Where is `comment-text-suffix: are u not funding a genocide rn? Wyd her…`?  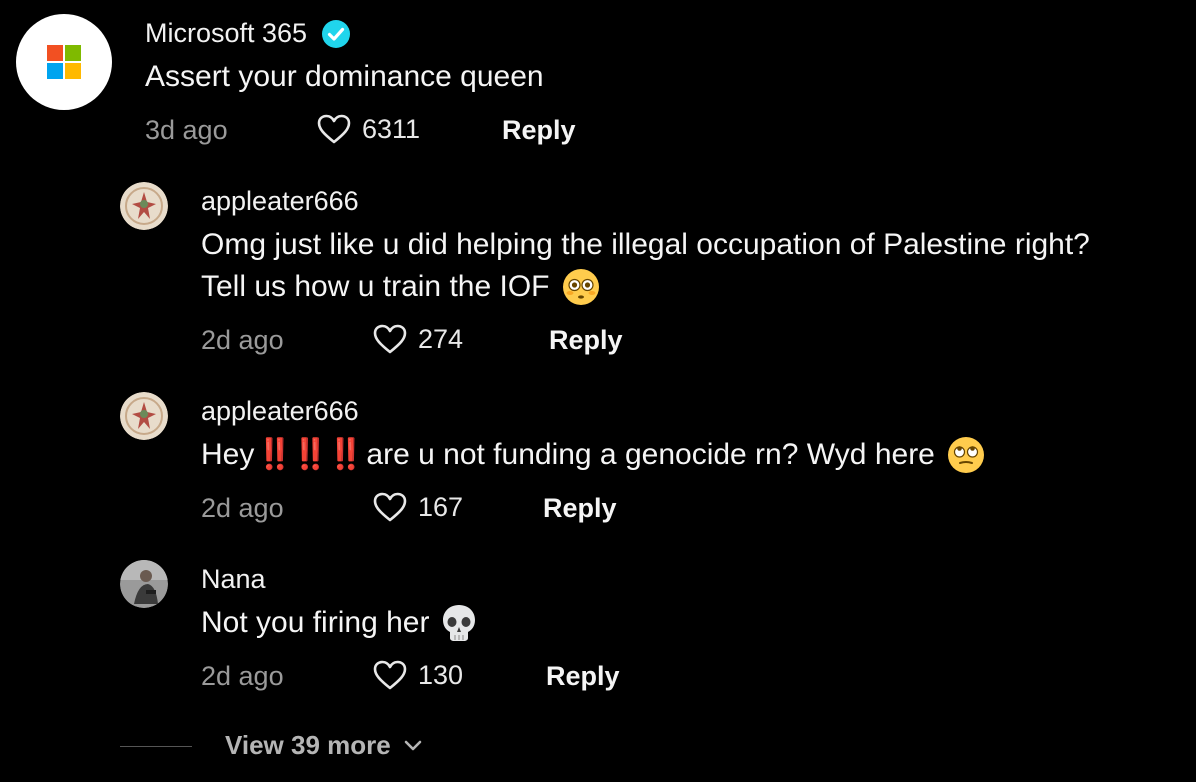
comment-text-suffix: are u not funding a genocide rn? Wyd her… is located at coordinates (650, 454).